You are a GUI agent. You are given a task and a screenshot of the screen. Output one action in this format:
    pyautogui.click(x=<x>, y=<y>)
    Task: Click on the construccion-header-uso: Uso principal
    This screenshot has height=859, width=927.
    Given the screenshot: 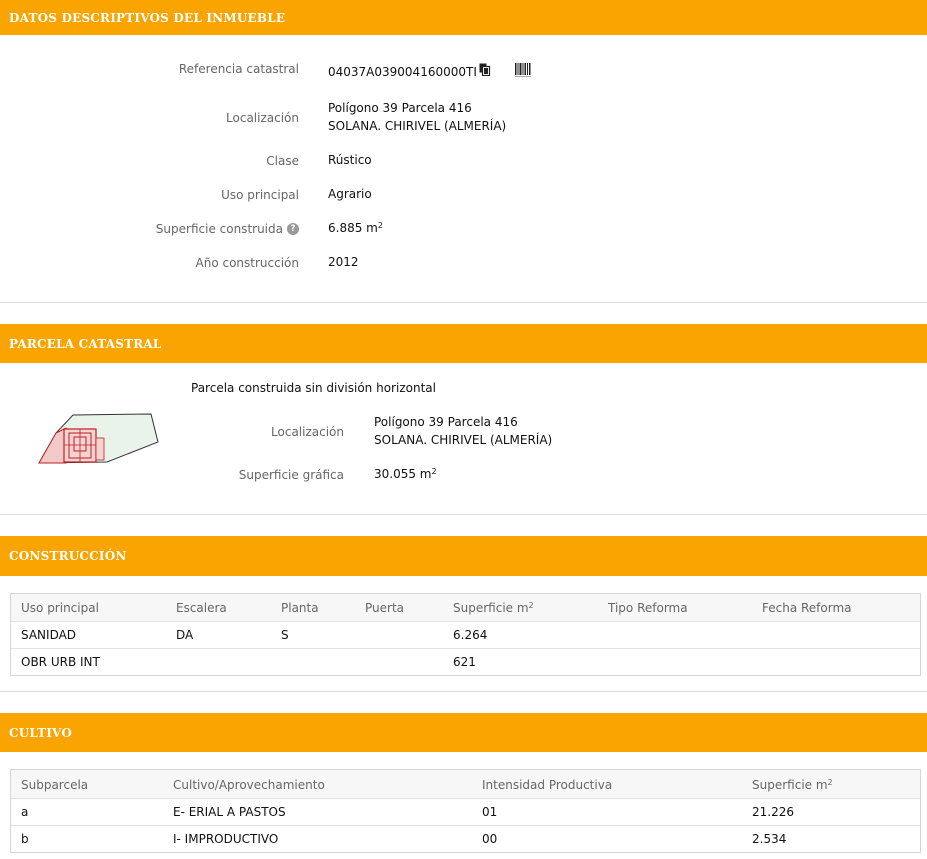 What is the action you would take?
    pyautogui.click(x=60, y=608)
    